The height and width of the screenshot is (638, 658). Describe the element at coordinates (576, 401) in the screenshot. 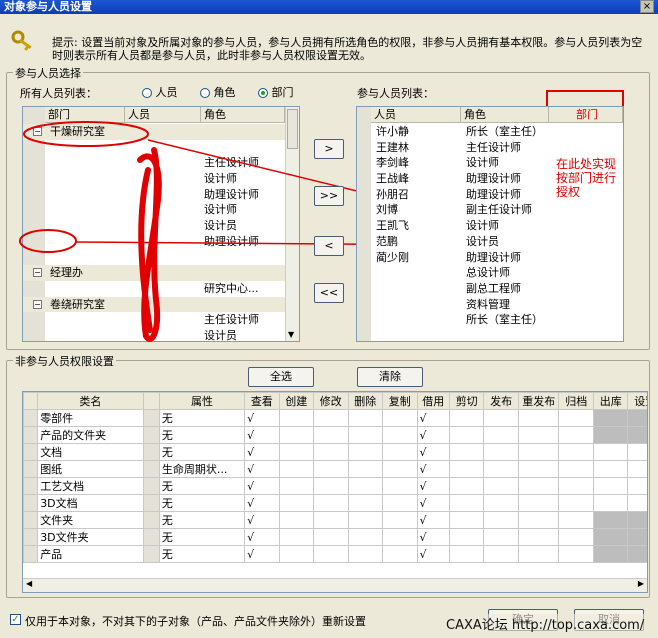

I see `perm-col-header: 归档` at that location.